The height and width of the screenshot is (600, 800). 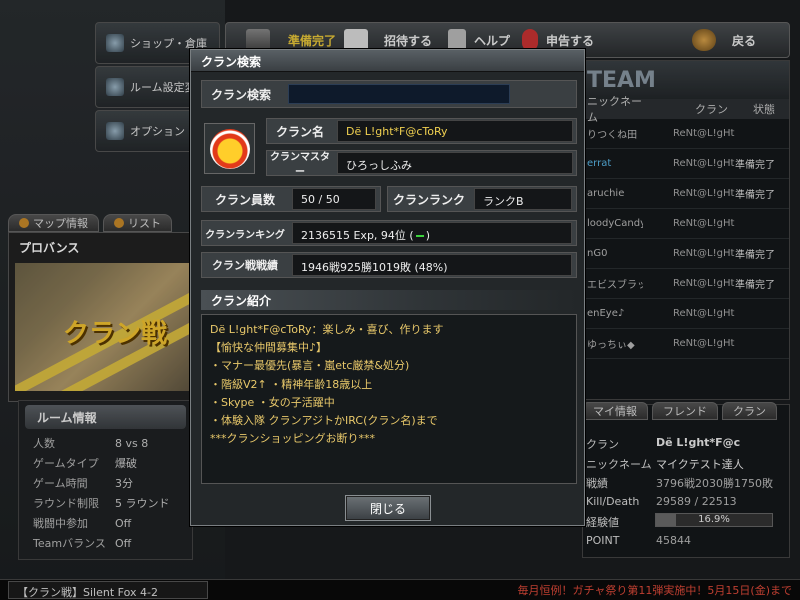 I want to click on clan-master-label: クランマスター, so click(x=300, y=165).